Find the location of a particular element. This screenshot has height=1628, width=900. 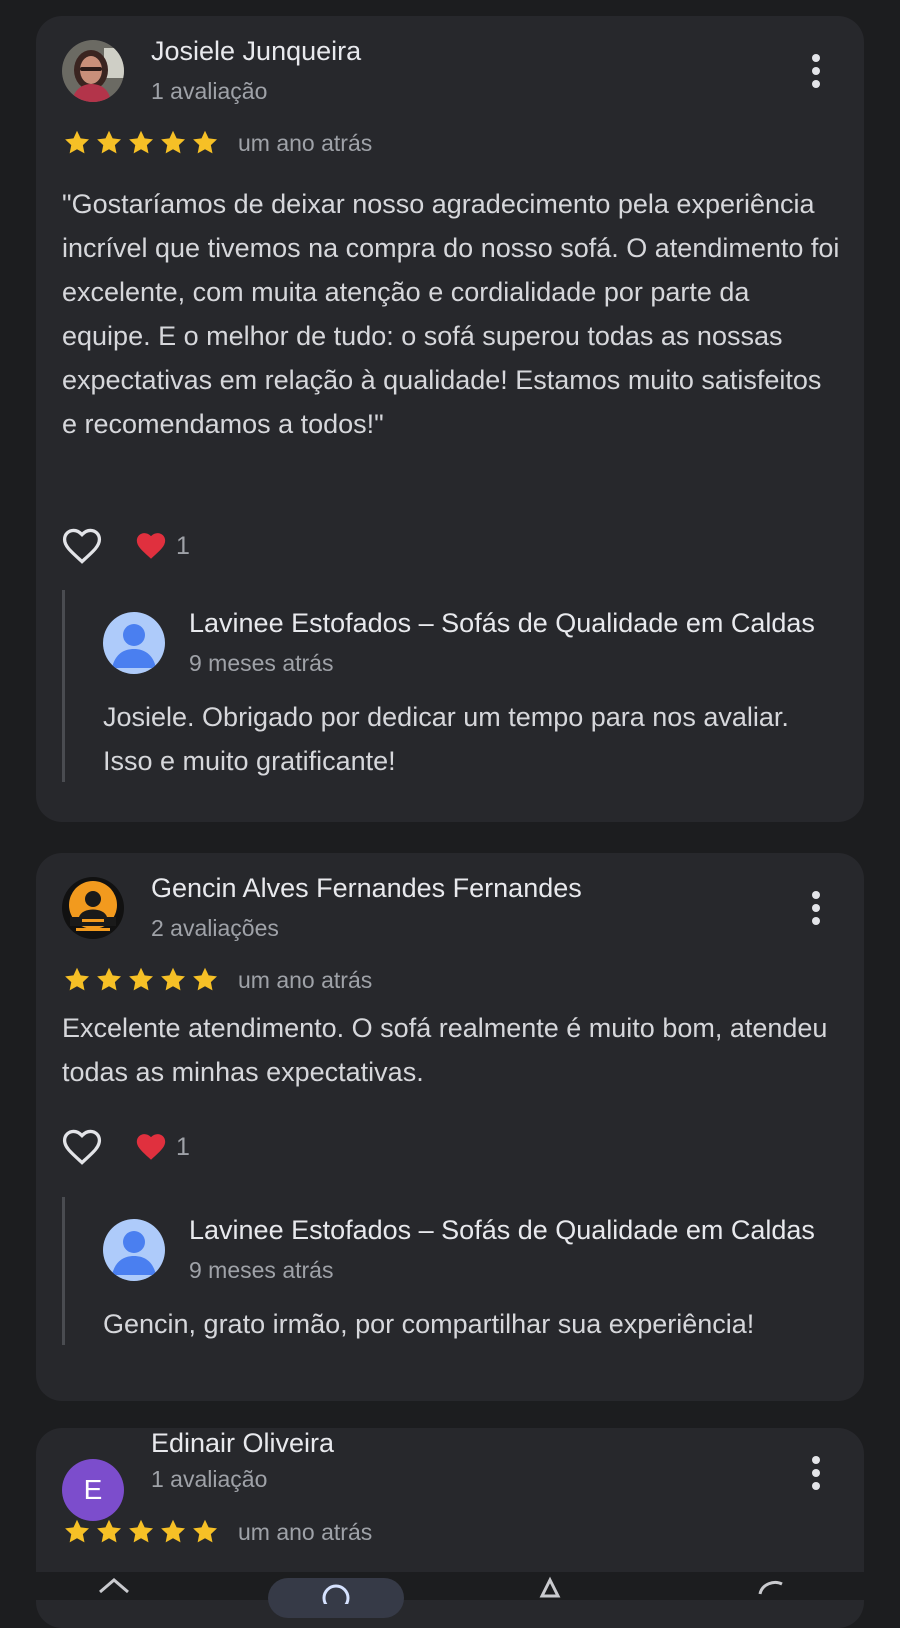

bottom-navigation is located at coordinates (450, 1595).